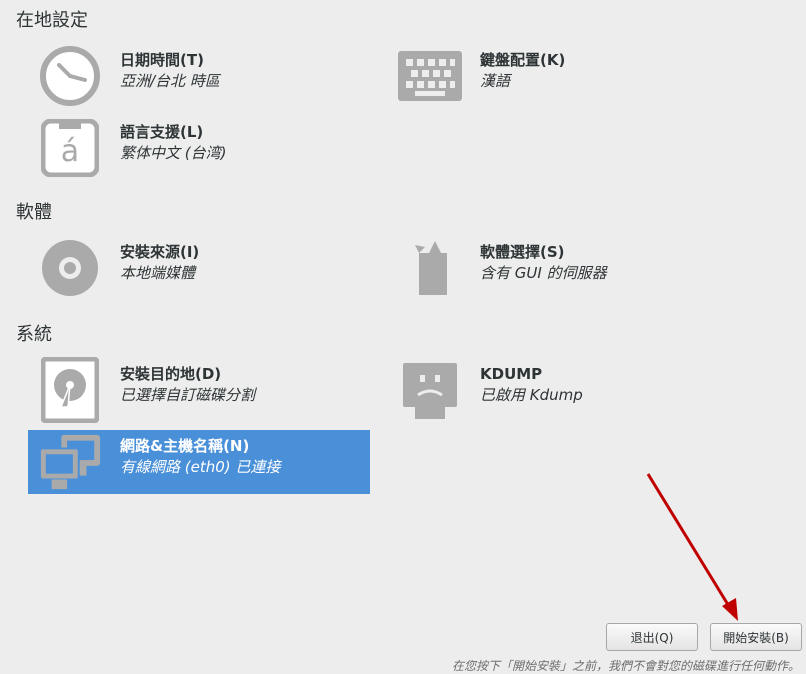  I want to click on section-title-localization: 在地設定, so click(52, 20).